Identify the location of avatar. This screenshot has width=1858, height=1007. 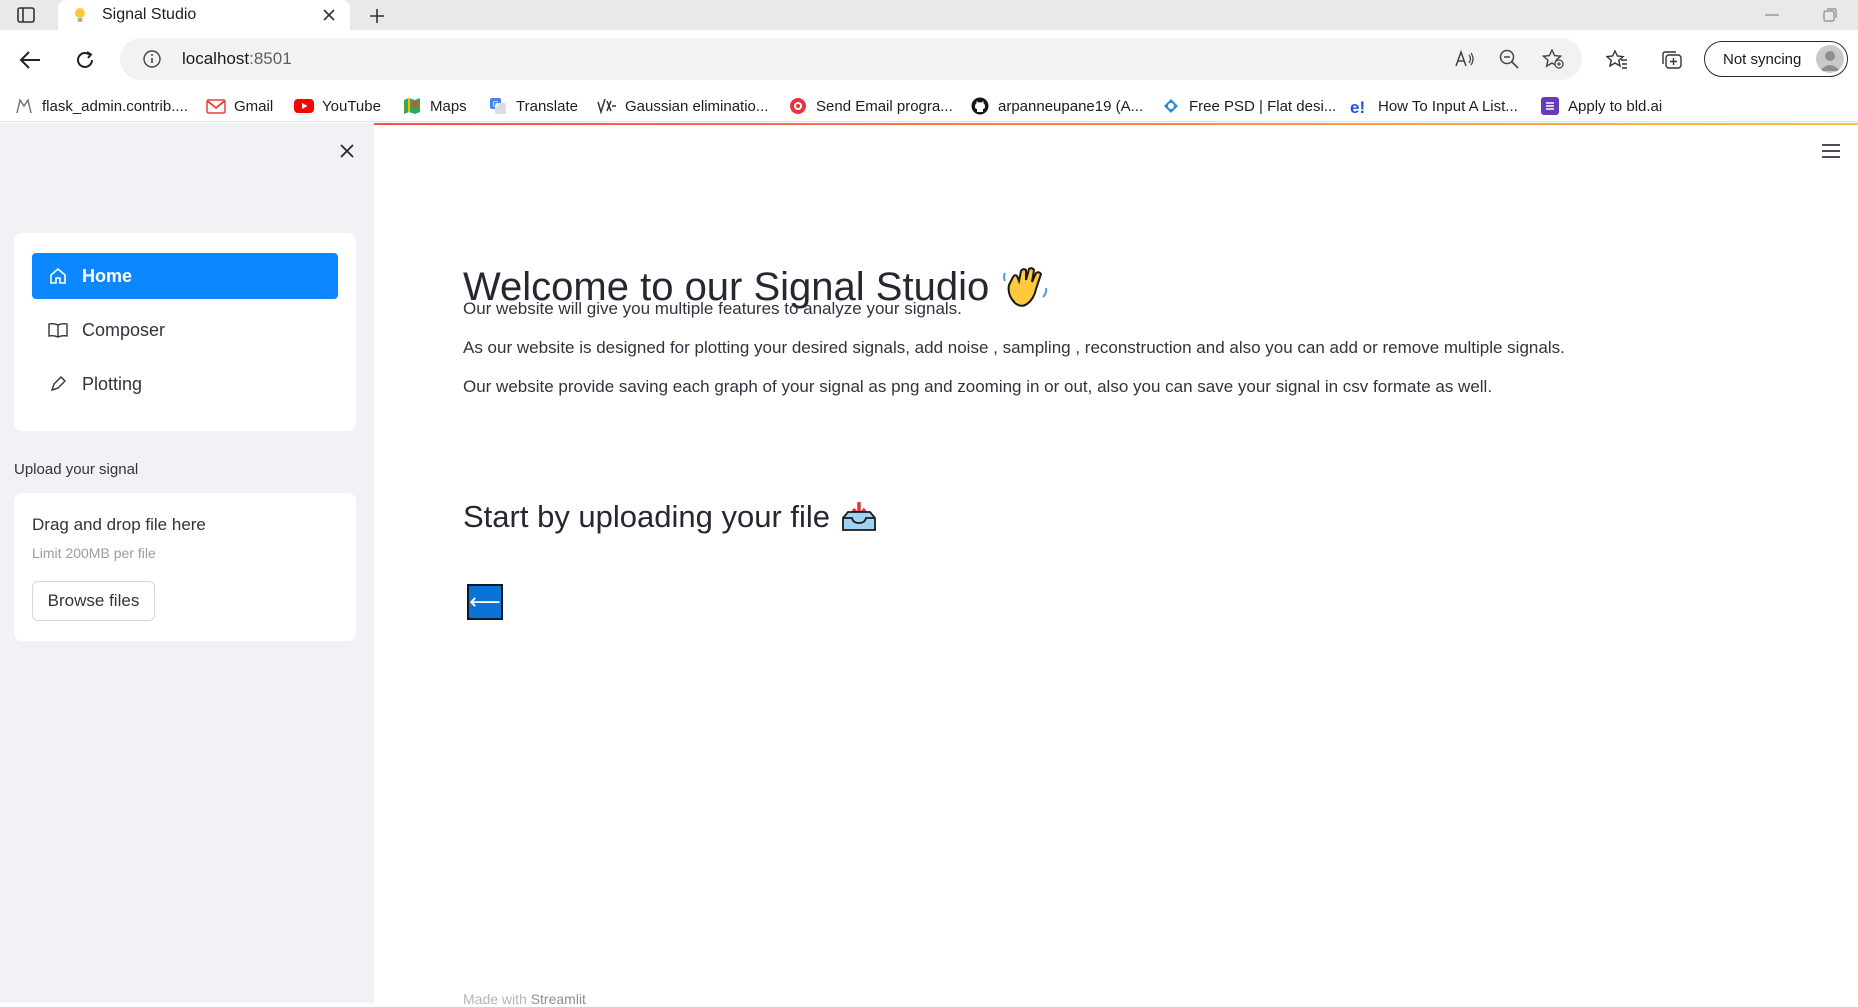
(1830, 59).